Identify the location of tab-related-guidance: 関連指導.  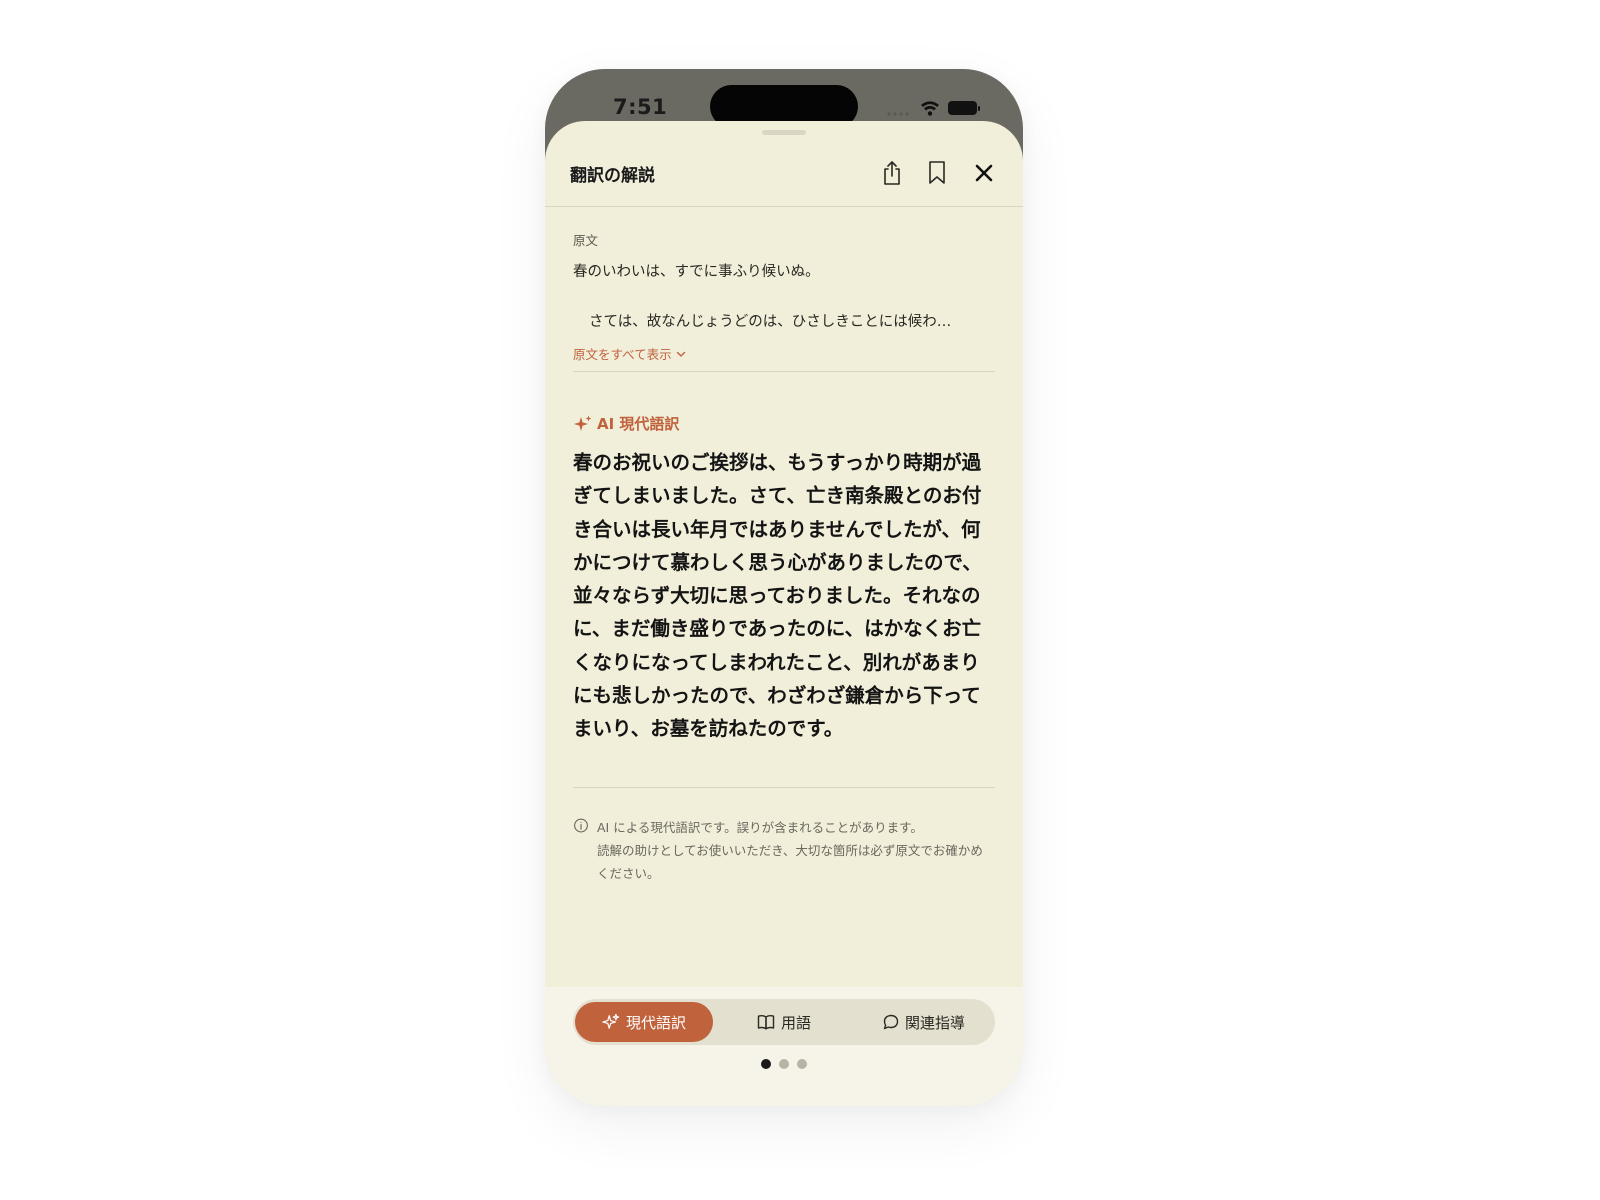
(924, 1022).